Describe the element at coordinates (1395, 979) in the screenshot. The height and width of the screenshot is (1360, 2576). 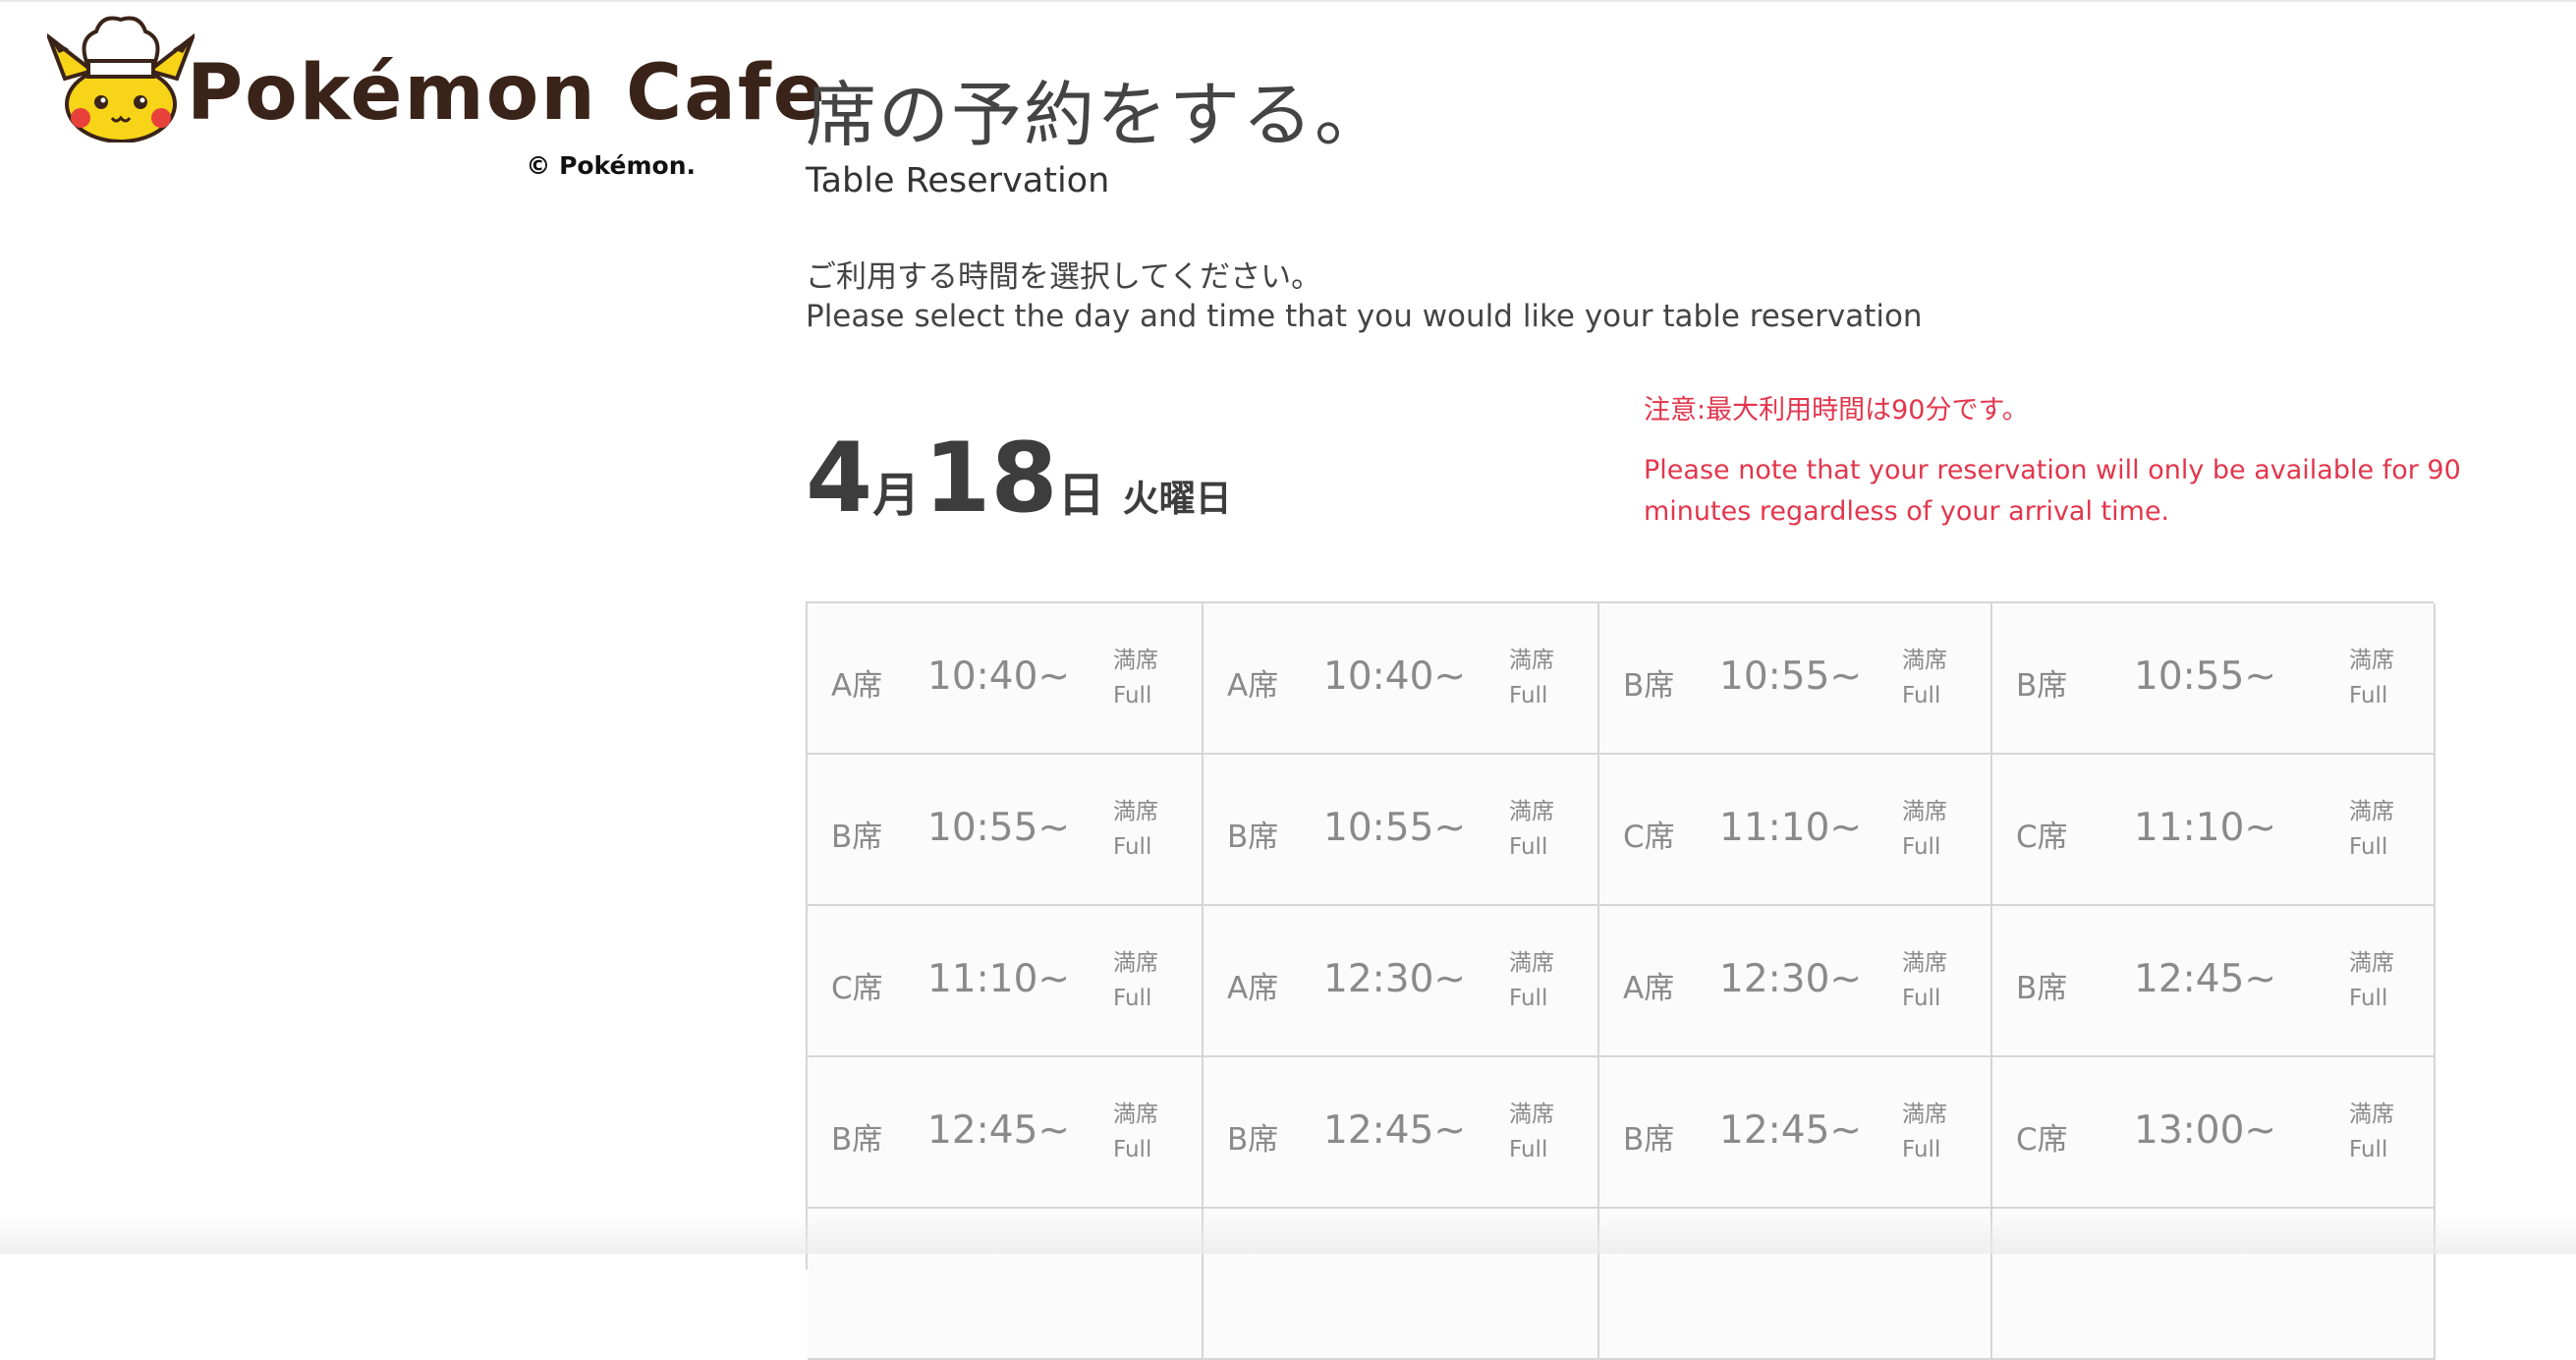
I see `slot-time: 12:30~` at that location.